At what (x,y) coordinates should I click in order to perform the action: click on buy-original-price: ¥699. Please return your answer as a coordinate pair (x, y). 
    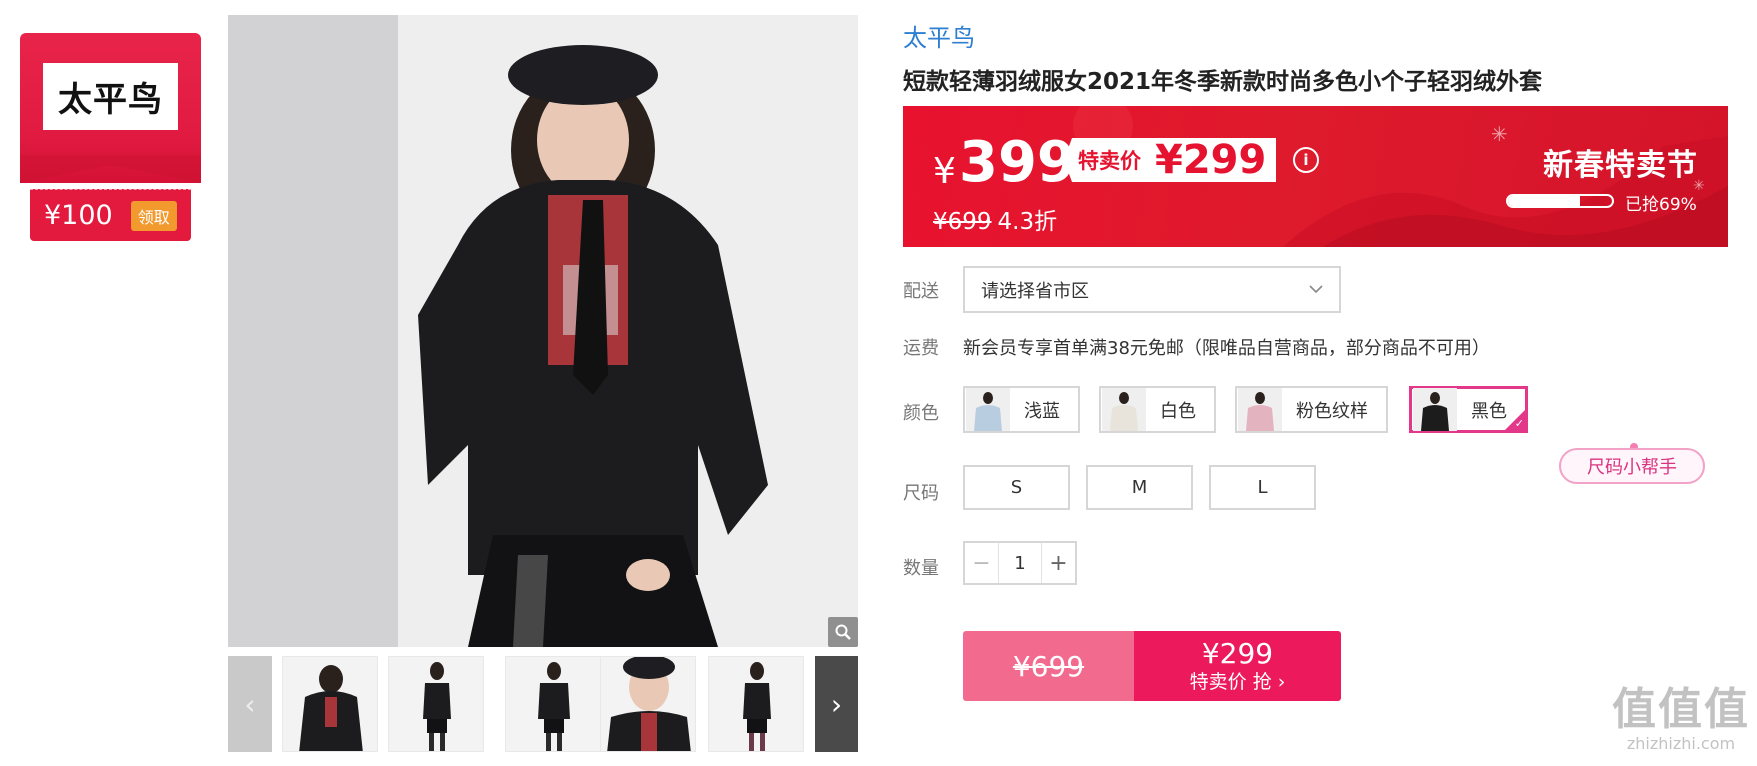
    Looking at the image, I should click on (1048, 666).